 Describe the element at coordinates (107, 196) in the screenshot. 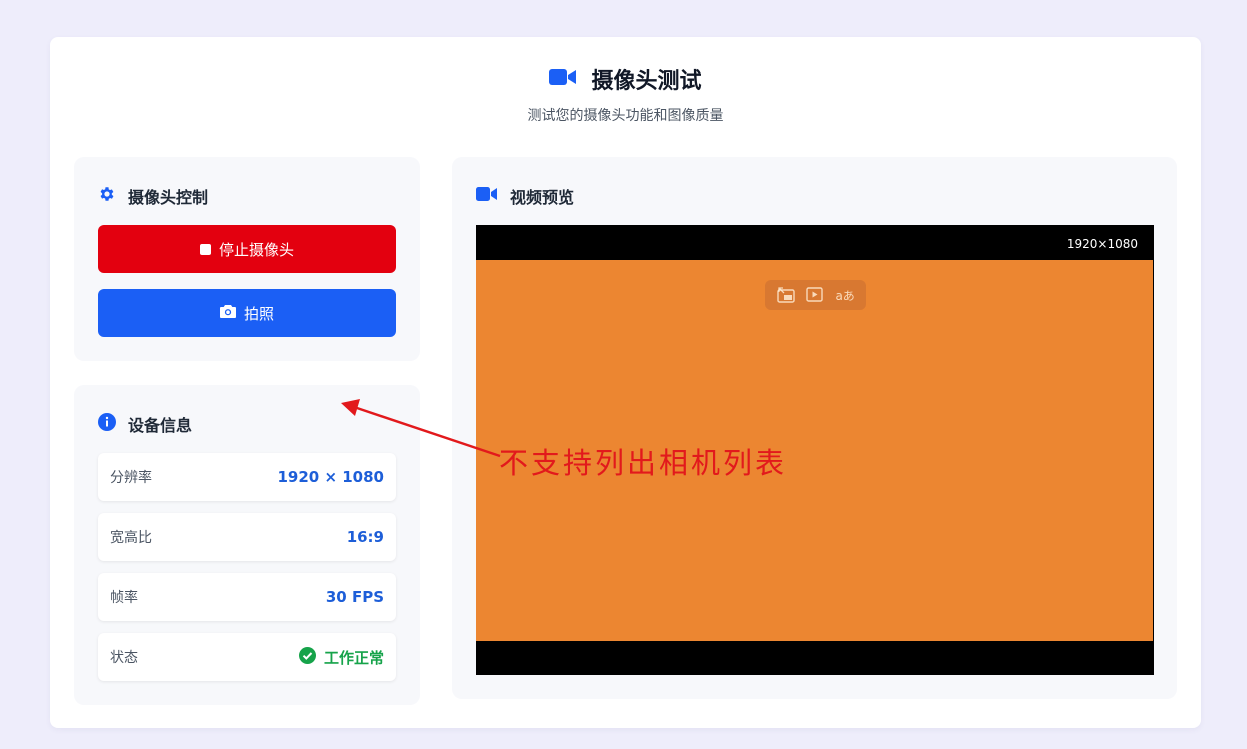

I see `gear-icon` at that location.